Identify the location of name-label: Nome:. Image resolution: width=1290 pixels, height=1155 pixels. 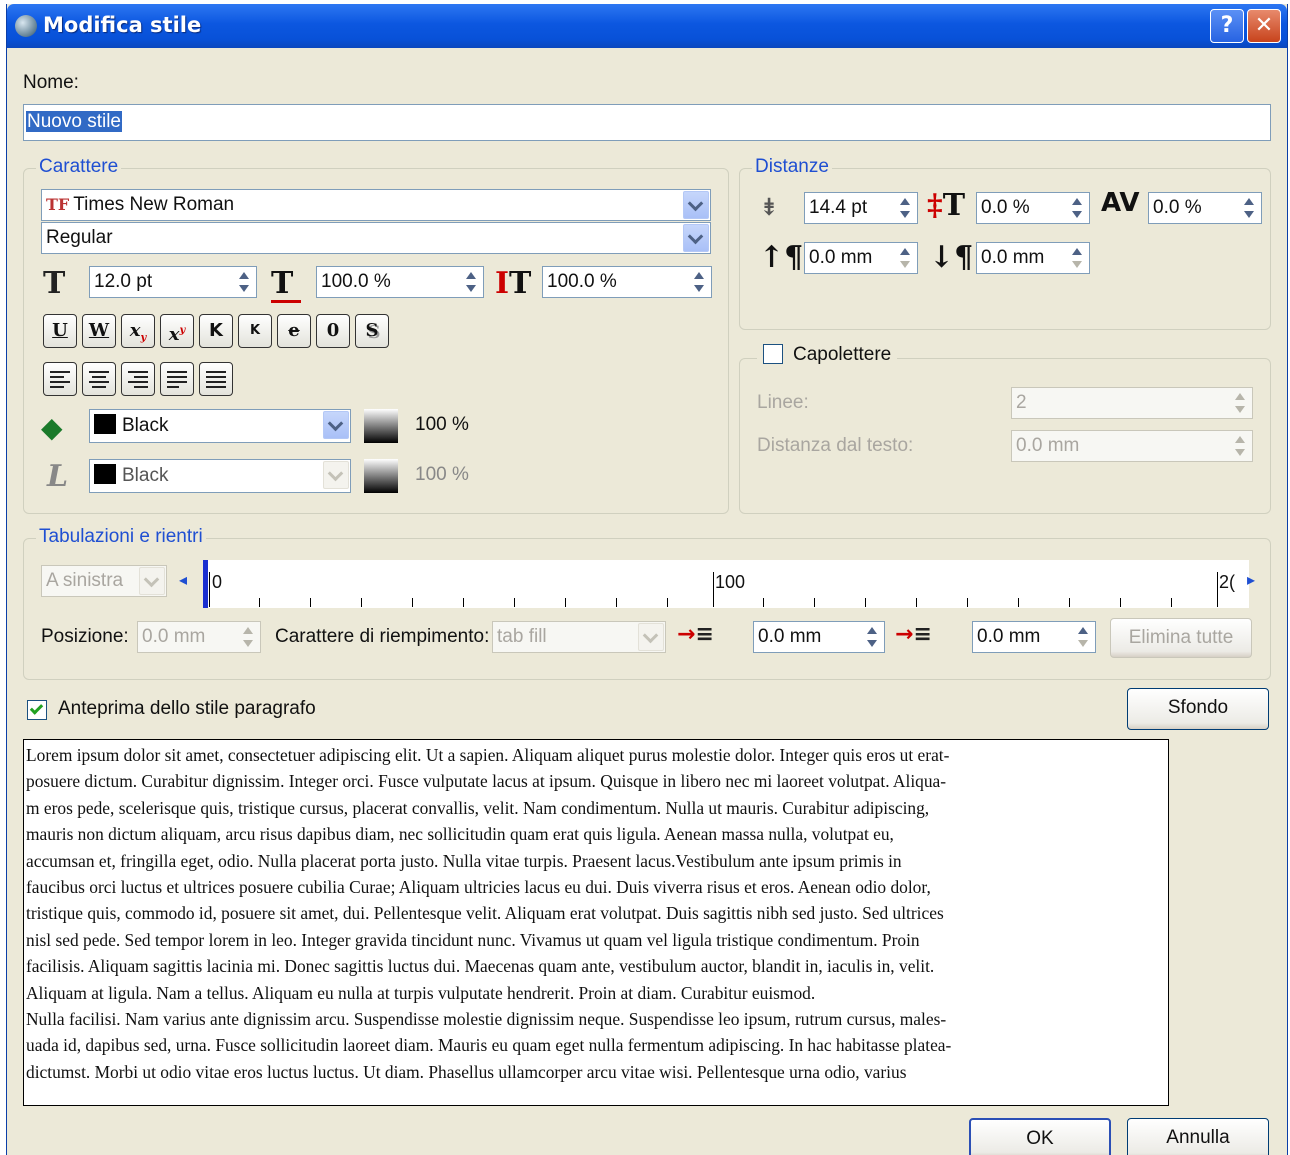
(51, 82).